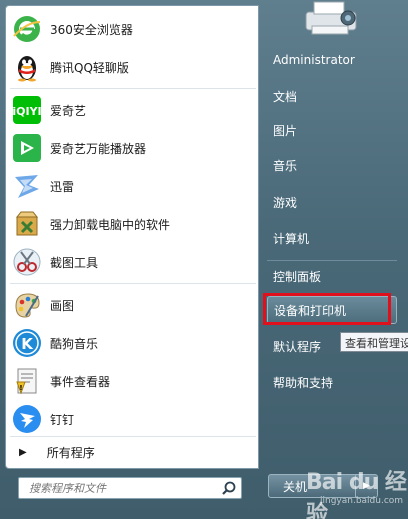 This screenshot has width=408, height=519. Describe the element at coordinates (27, 223) in the screenshot. I see `uninstall-box-icon` at that location.